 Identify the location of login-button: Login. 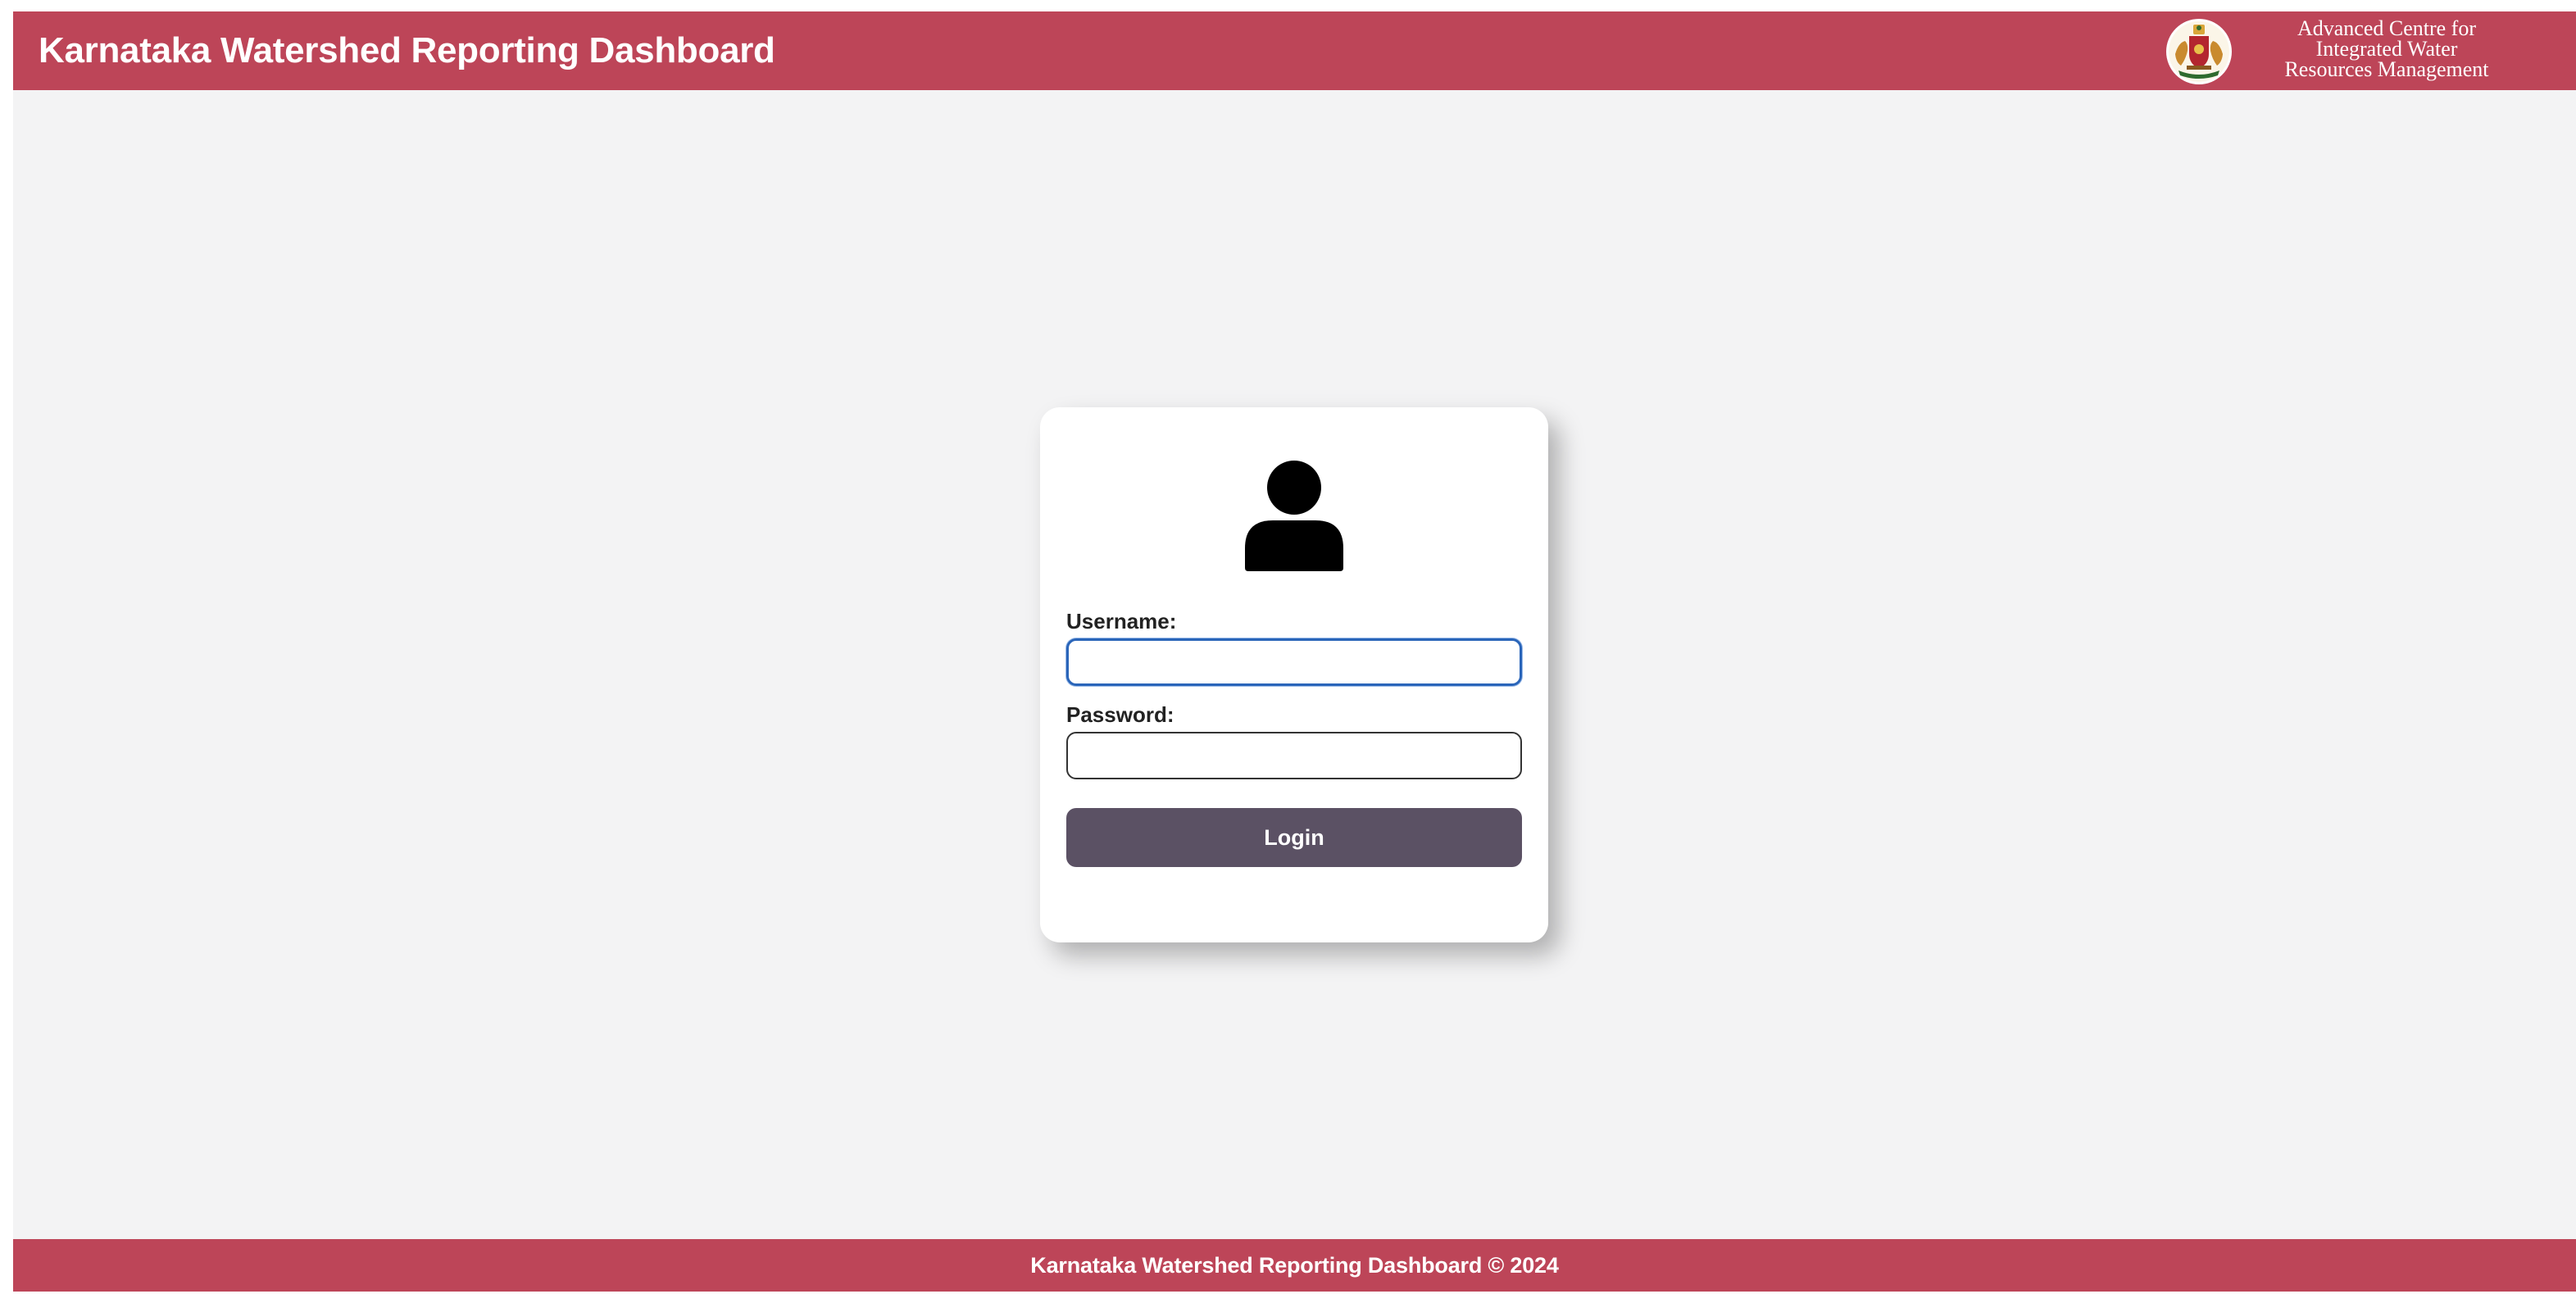
(1294, 837).